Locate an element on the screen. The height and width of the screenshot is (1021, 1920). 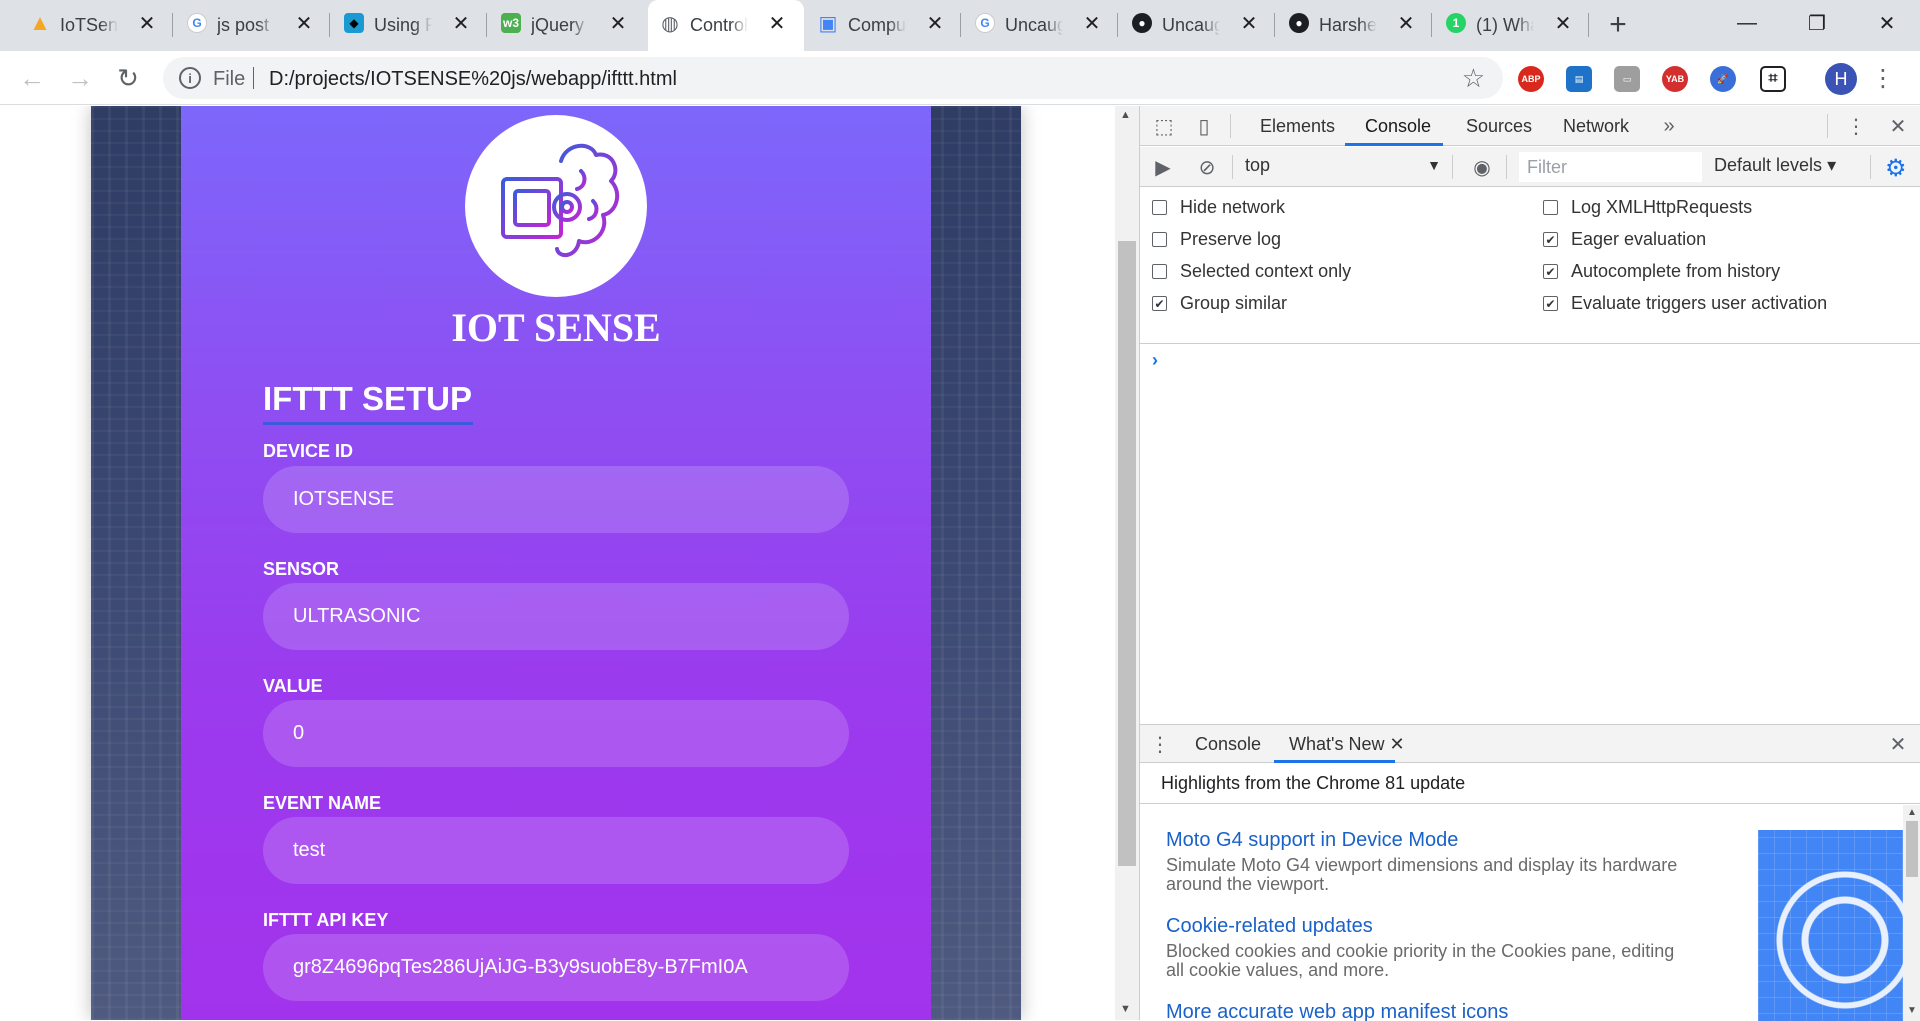
chrome-menu-icon: ⋮ is located at coordinates (1883, 78).